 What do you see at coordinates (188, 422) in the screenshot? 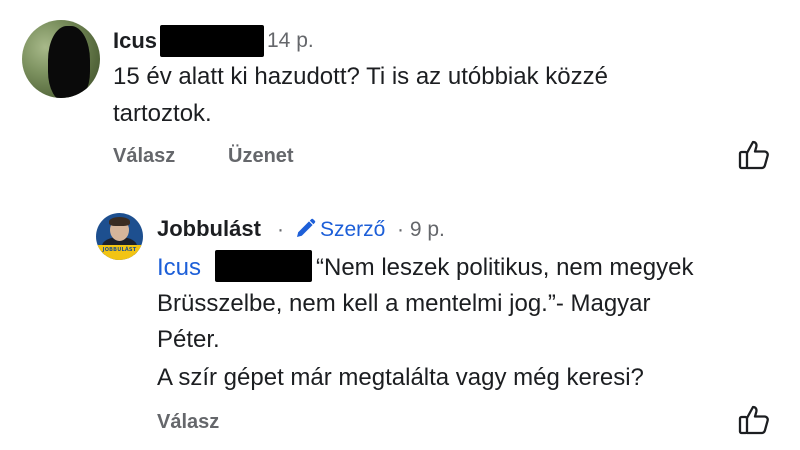
I see `reply-reply-button: Válasz` at bounding box center [188, 422].